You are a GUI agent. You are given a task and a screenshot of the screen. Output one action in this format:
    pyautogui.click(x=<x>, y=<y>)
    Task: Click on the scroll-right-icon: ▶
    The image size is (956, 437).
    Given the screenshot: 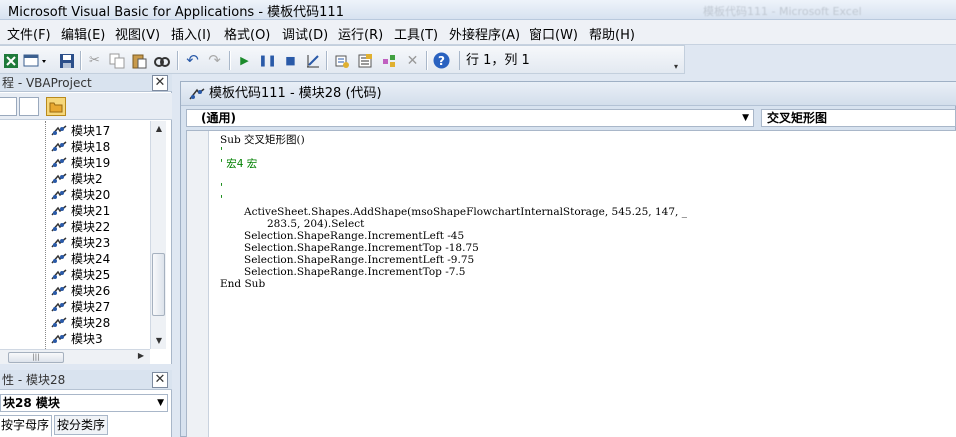 What is the action you would take?
    pyautogui.click(x=141, y=355)
    